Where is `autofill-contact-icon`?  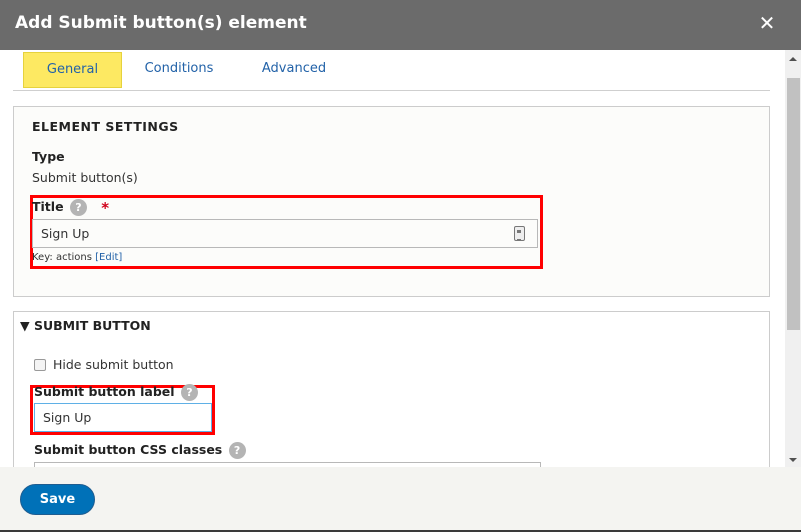
autofill-contact-icon is located at coordinates (519, 233).